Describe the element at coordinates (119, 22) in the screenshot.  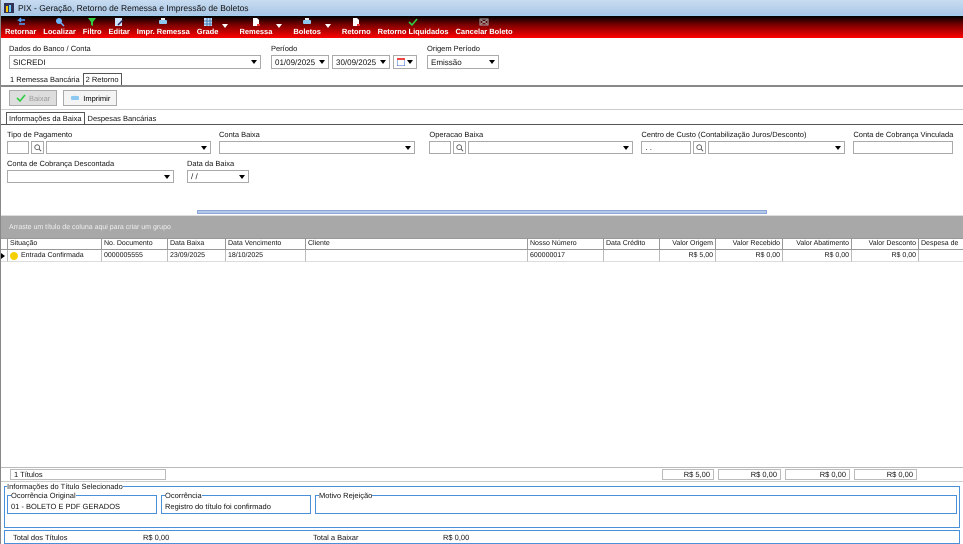
I see `edit-icon` at that location.